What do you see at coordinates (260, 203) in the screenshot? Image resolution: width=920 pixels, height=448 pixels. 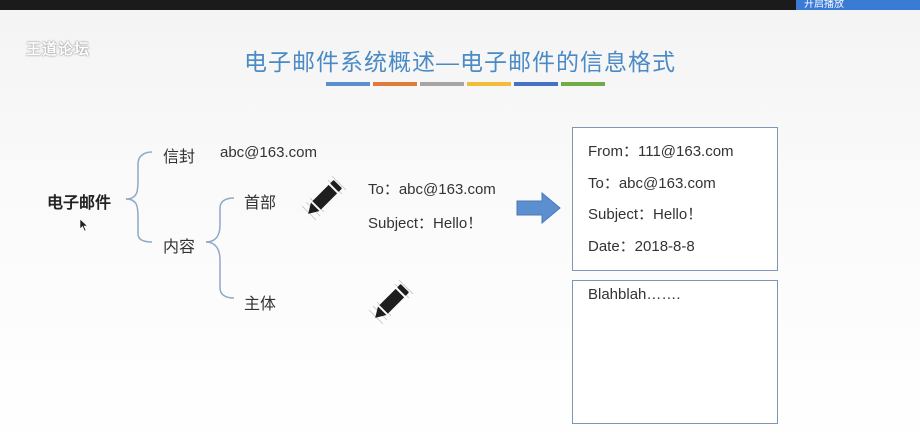 I see `header-label: 首部` at bounding box center [260, 203].